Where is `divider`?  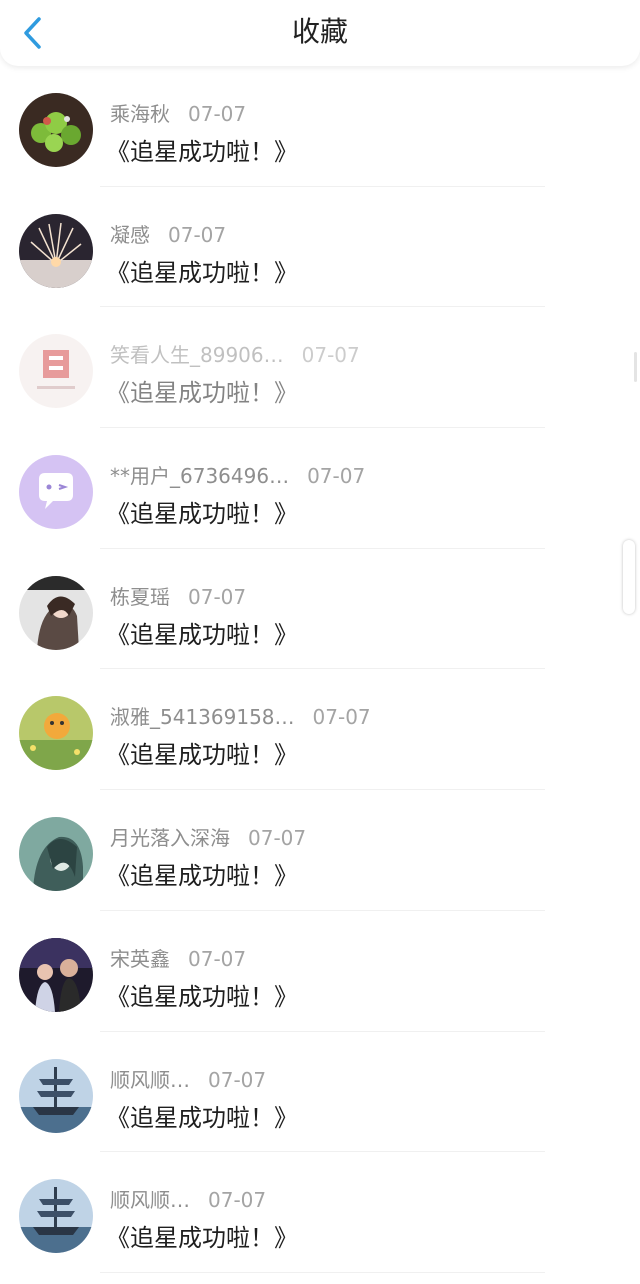
divider is located at coordinates (322, 1272).